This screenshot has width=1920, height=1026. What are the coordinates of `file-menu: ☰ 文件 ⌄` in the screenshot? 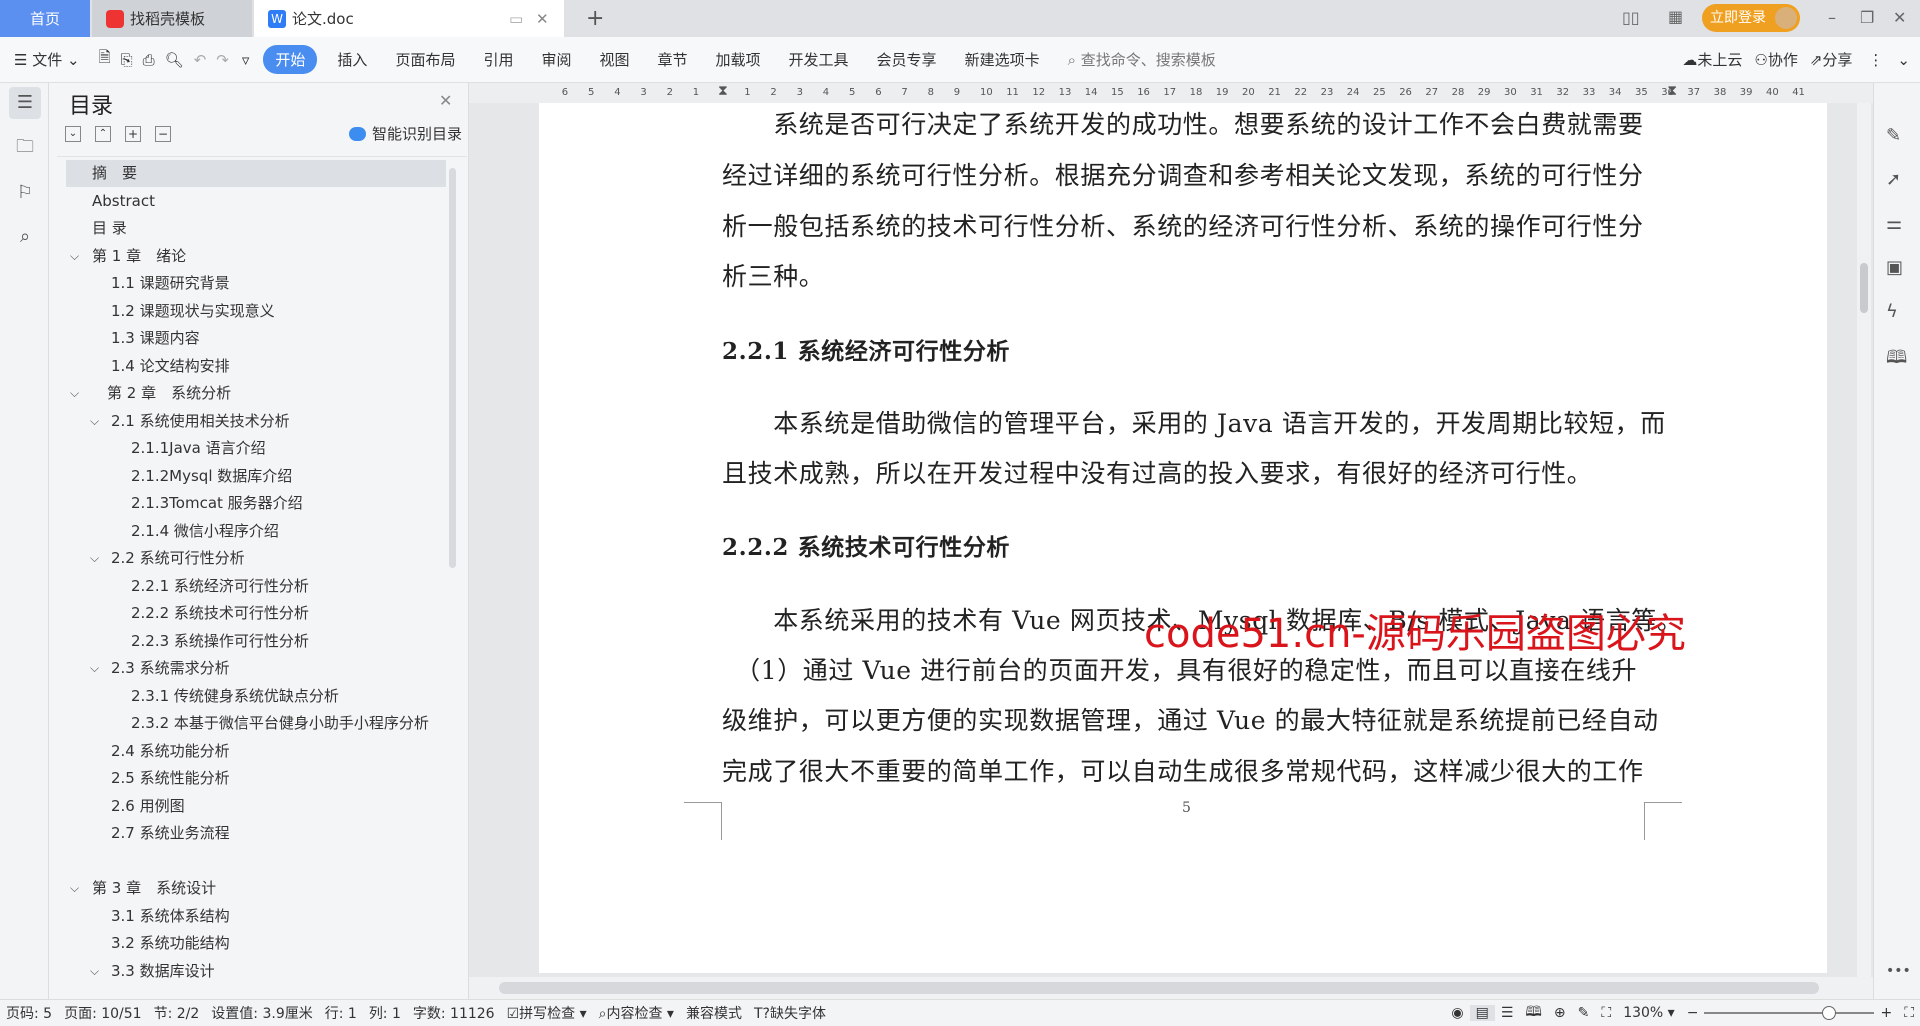 It's located at (47, 59).